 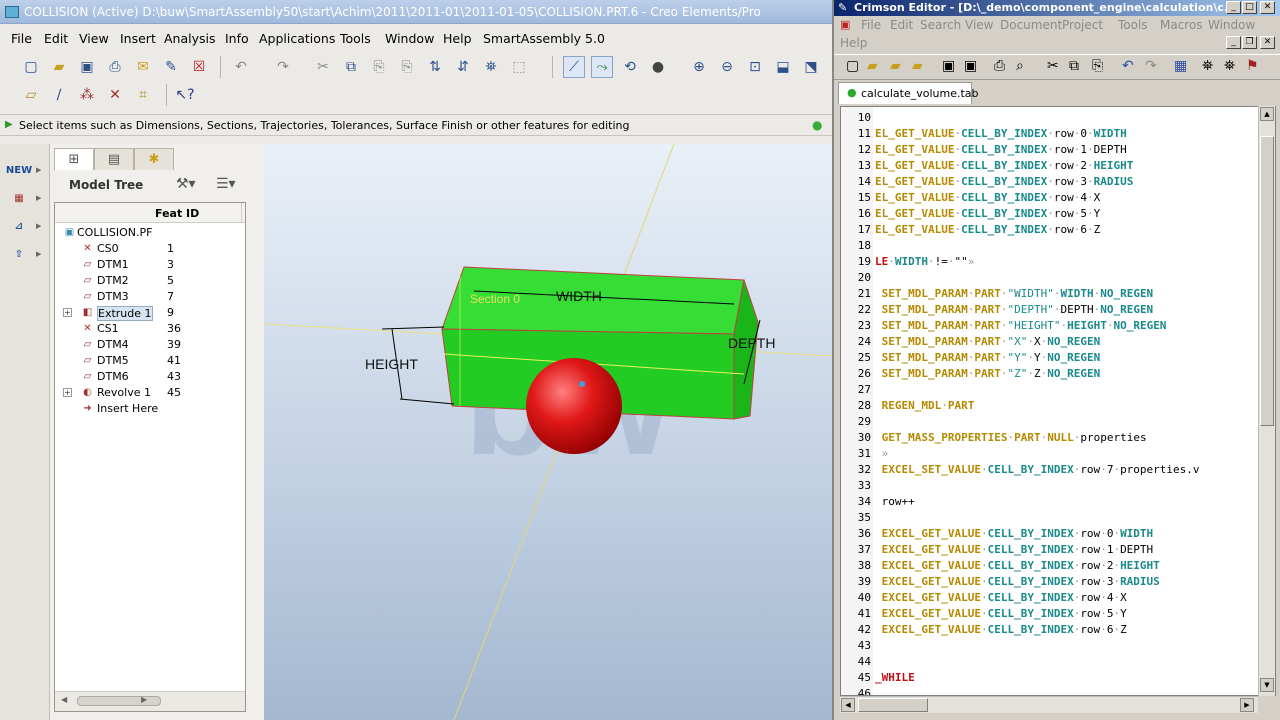 I want to click on tree-settings-icon: ⚒▾, so click(x=186, y=184).